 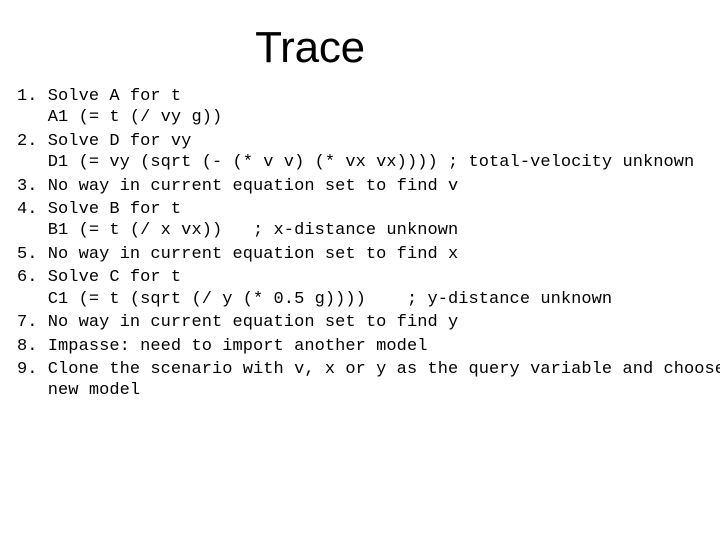 What do you see at coordinates (79, 391) in the screenshot?
I see `trace-item-continuation-line: new model` at bounding box center [79, 391].